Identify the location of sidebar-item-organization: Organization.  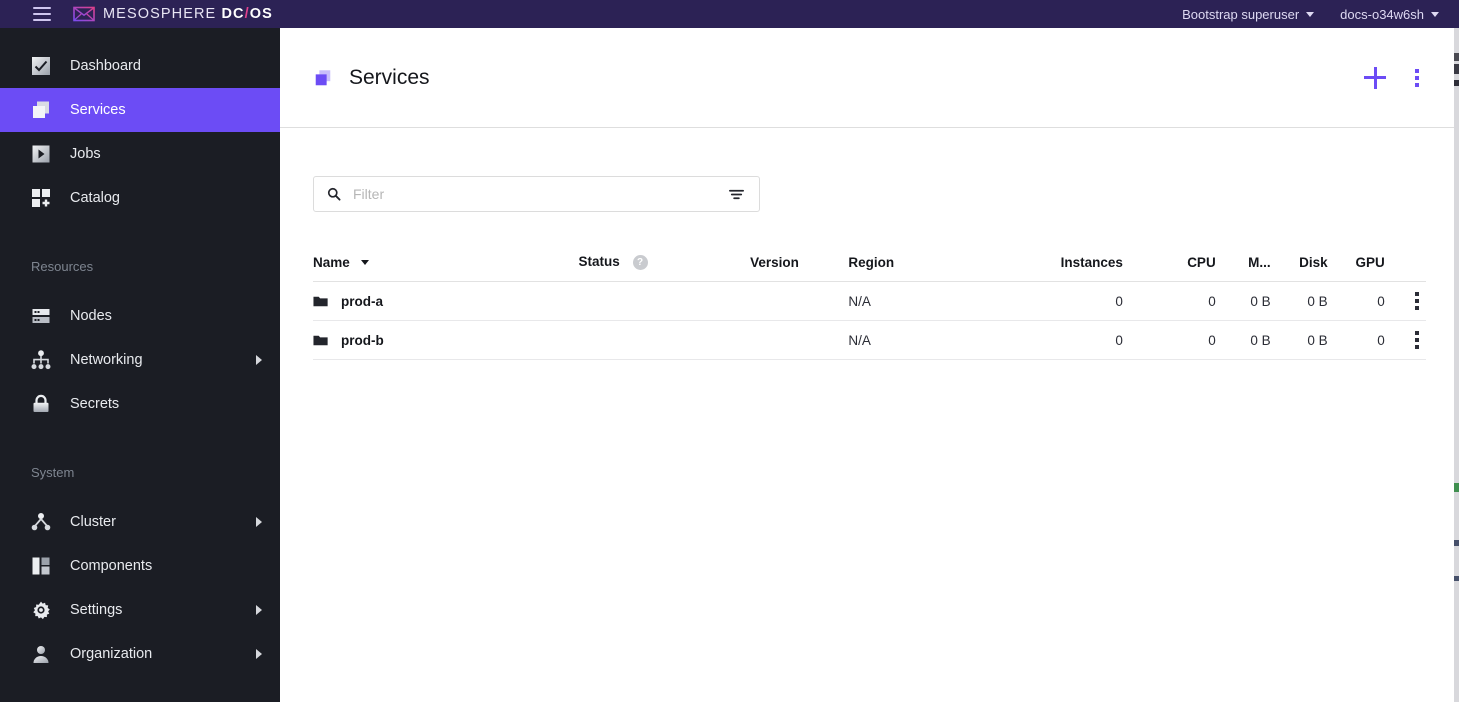
(140, 654).